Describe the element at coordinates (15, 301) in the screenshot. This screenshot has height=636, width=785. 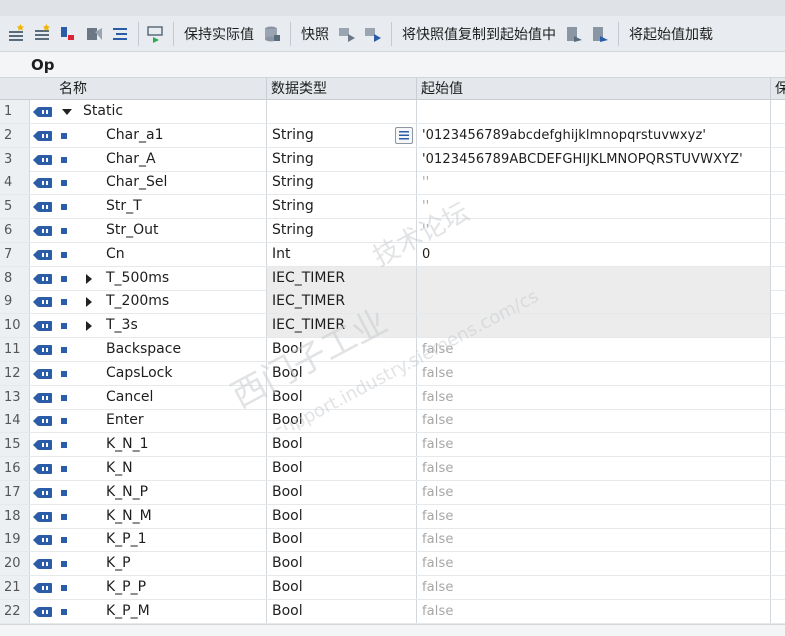
I see `row-number: 9` at that location.